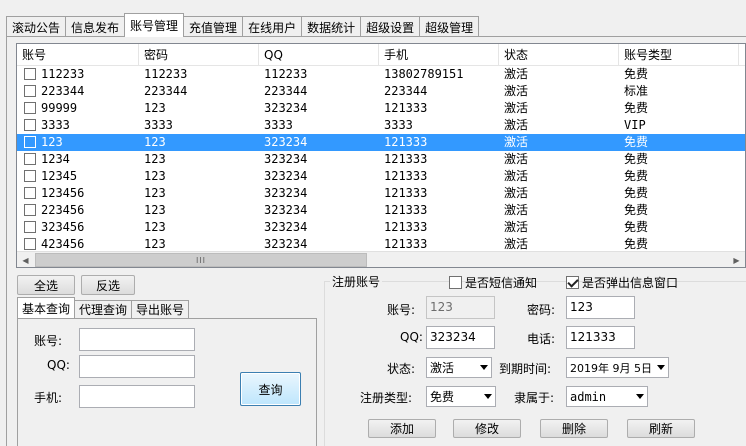  I want to click on sms-notify-checkbox: 是否短信通知, so click(493, 282).